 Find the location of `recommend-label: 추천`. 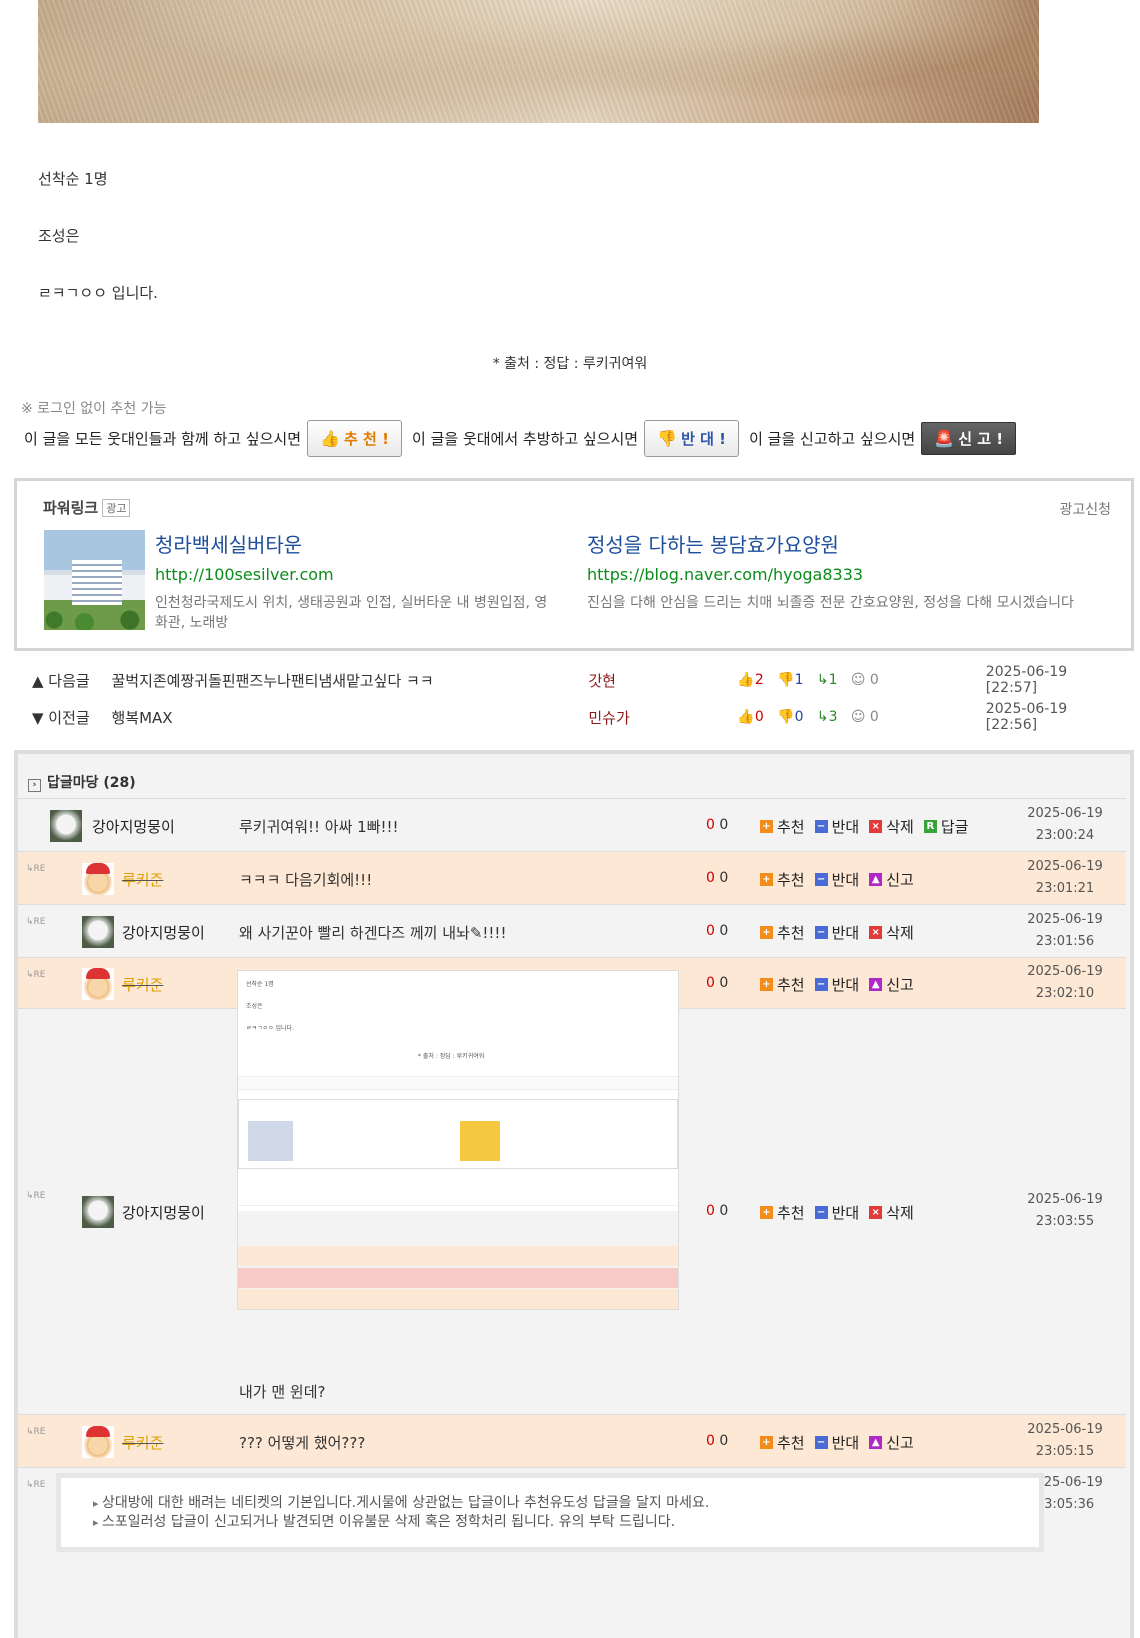

recommend-label: 추천 is located at coordinates (791, 880).